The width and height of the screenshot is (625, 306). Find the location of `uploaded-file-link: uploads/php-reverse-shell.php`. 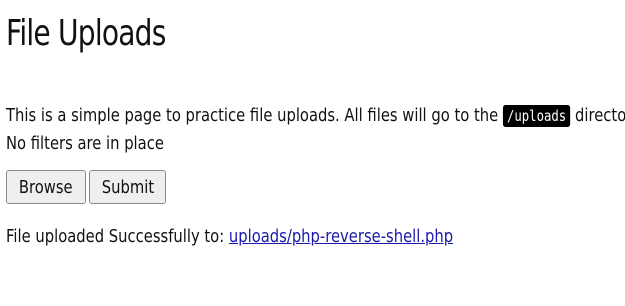

uploaded-file-link: uploads/php-reverse-shell.php is located at coordinates (341, 236).